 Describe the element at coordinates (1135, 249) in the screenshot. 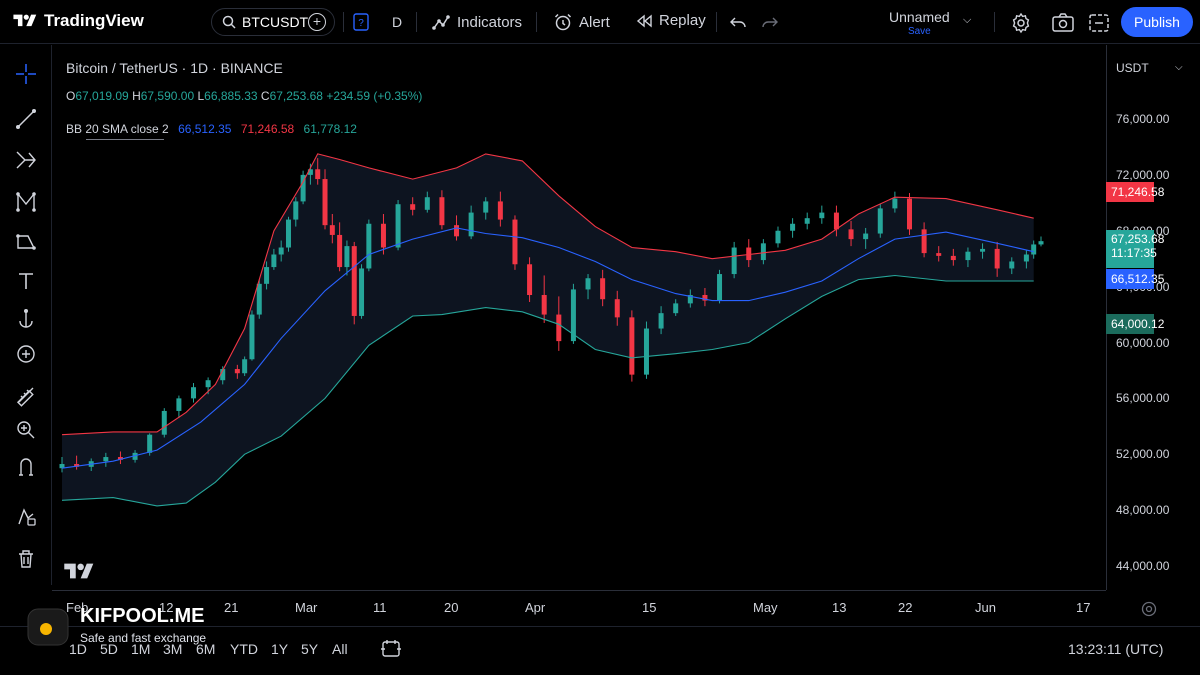

I see `last-price-tag: 67,253.68 11:17:35` at that location.